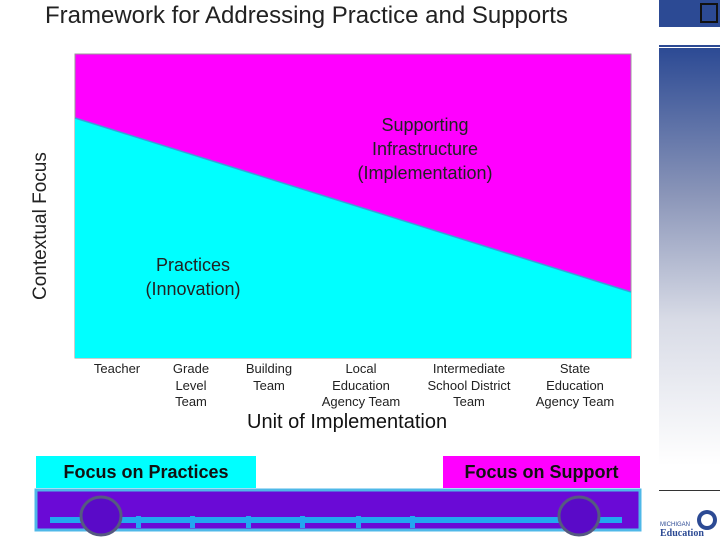  Describe the element at coordinates (347, 422) in the screenshot. I see `x-axis-label: Unit of Implementation` at that location.